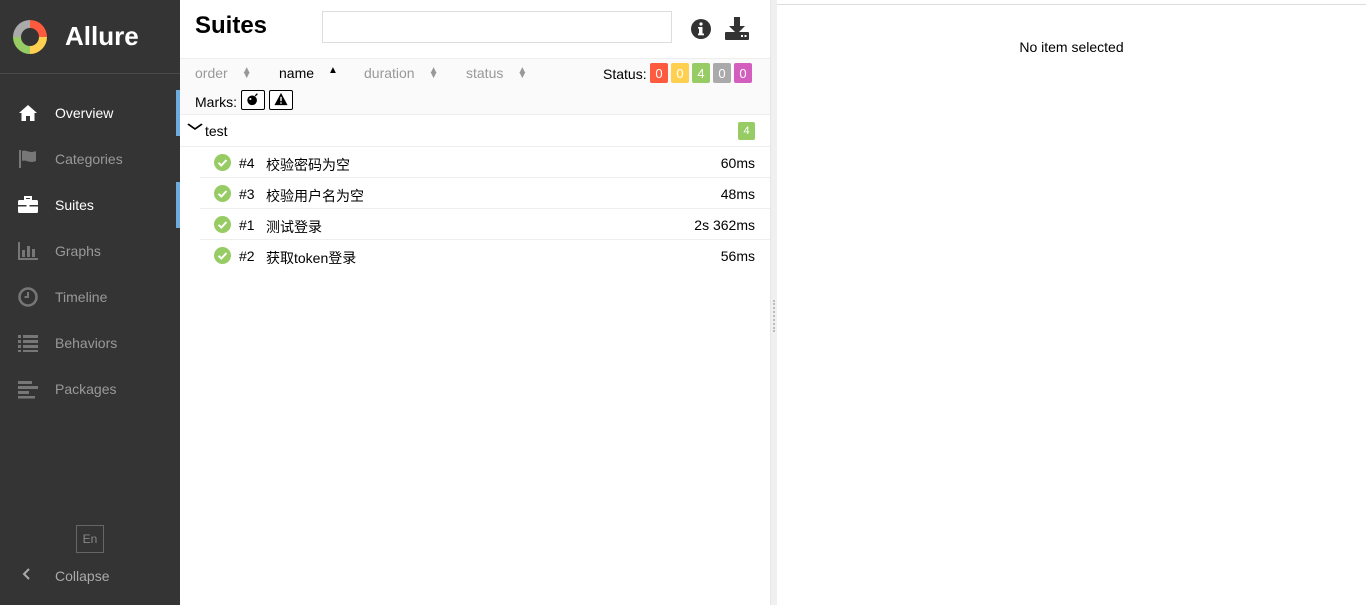  Describe the element at coordinates (28, 113) in the screenshot. I see `home-icon` at that location.